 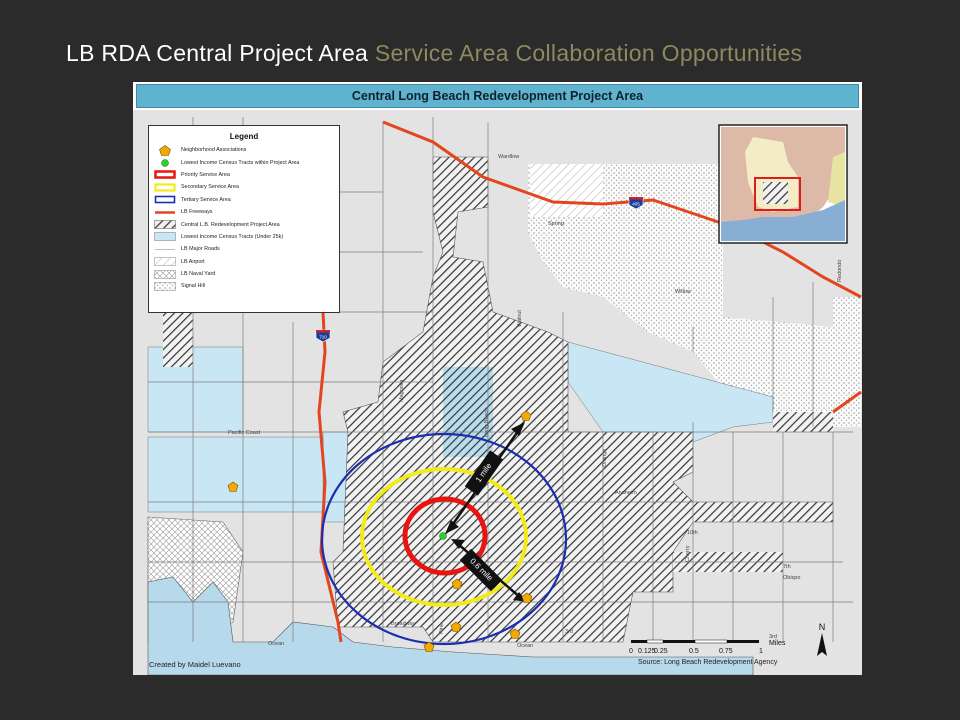 What do you see at coordinates (692, 533) in the screenshot?
I see `street-label-10th: 10th` at bounding box center [692, 533].